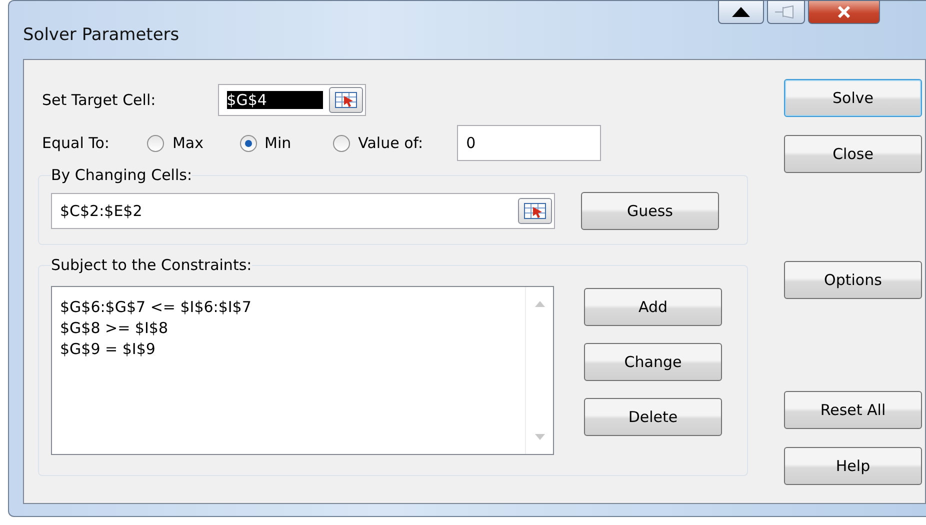 Image resolution: width=926 pixels, height=525 pixels. Describe the element at coordinates (292, 328) in the screenshot. I see `list-item: $G$8 >= $I$8` at that location.